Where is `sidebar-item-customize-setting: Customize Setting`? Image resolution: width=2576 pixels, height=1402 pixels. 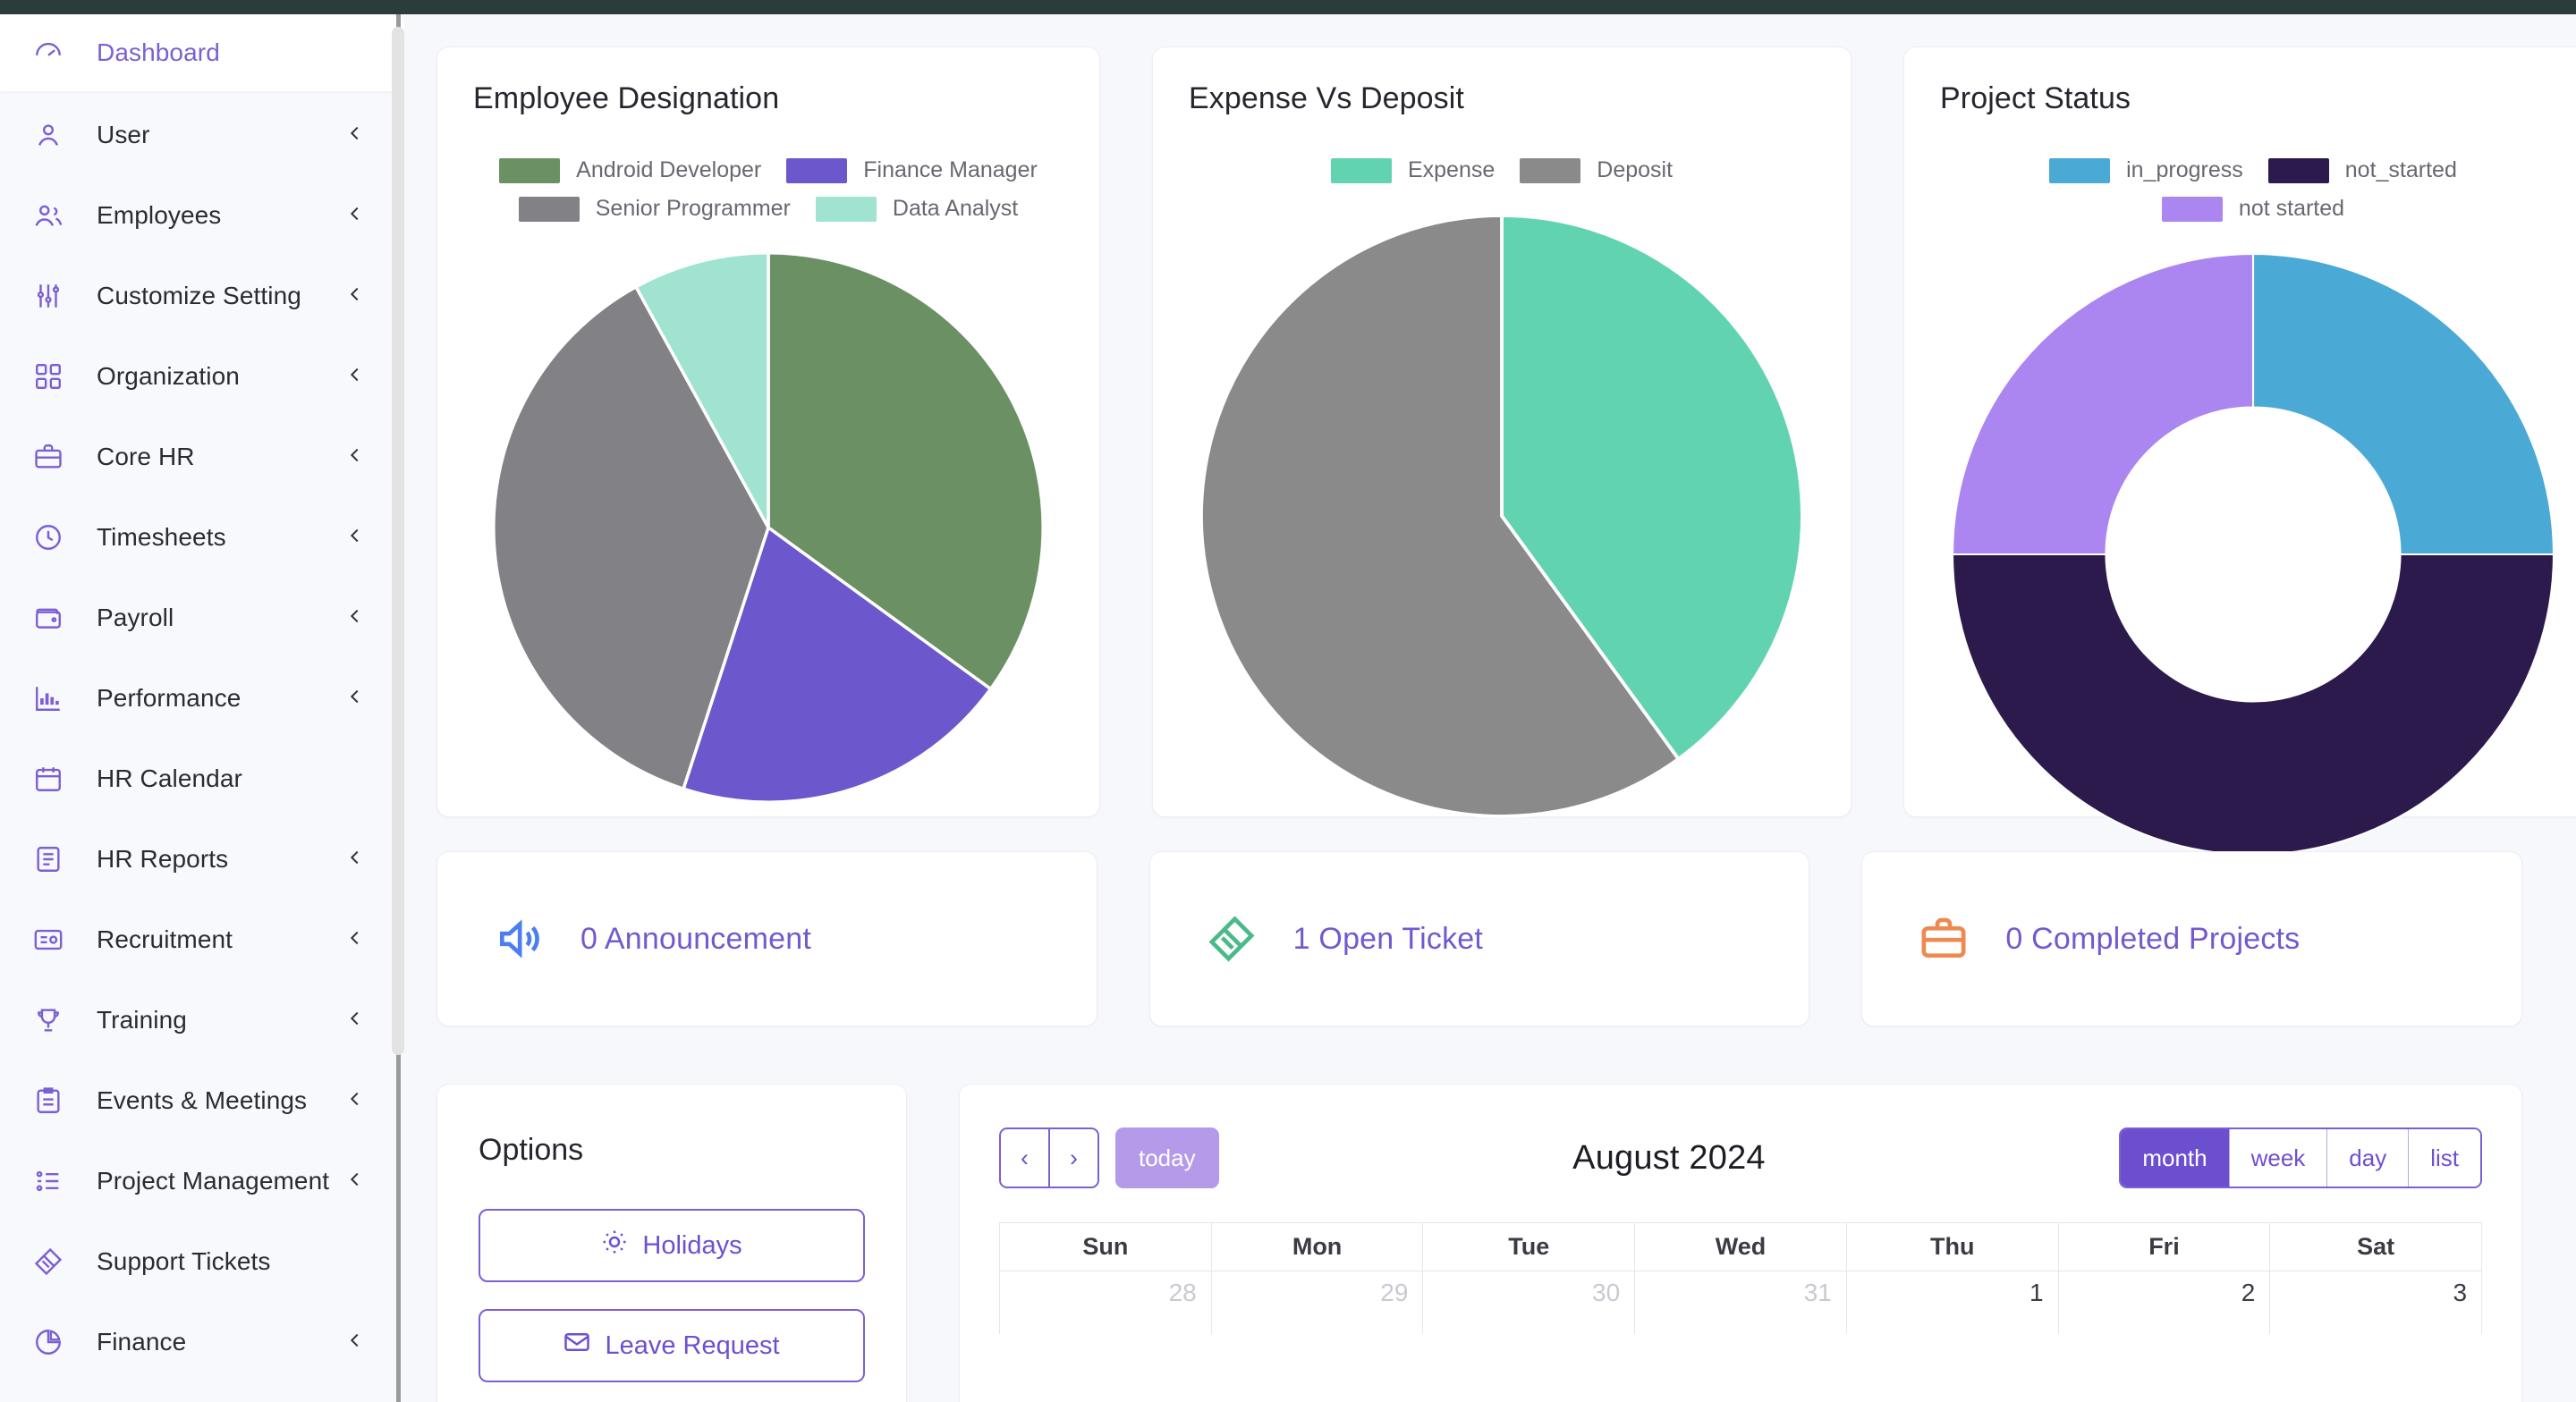 sidebar-item-customize-setting: Customize Setting is located at coordinates (202, 296).